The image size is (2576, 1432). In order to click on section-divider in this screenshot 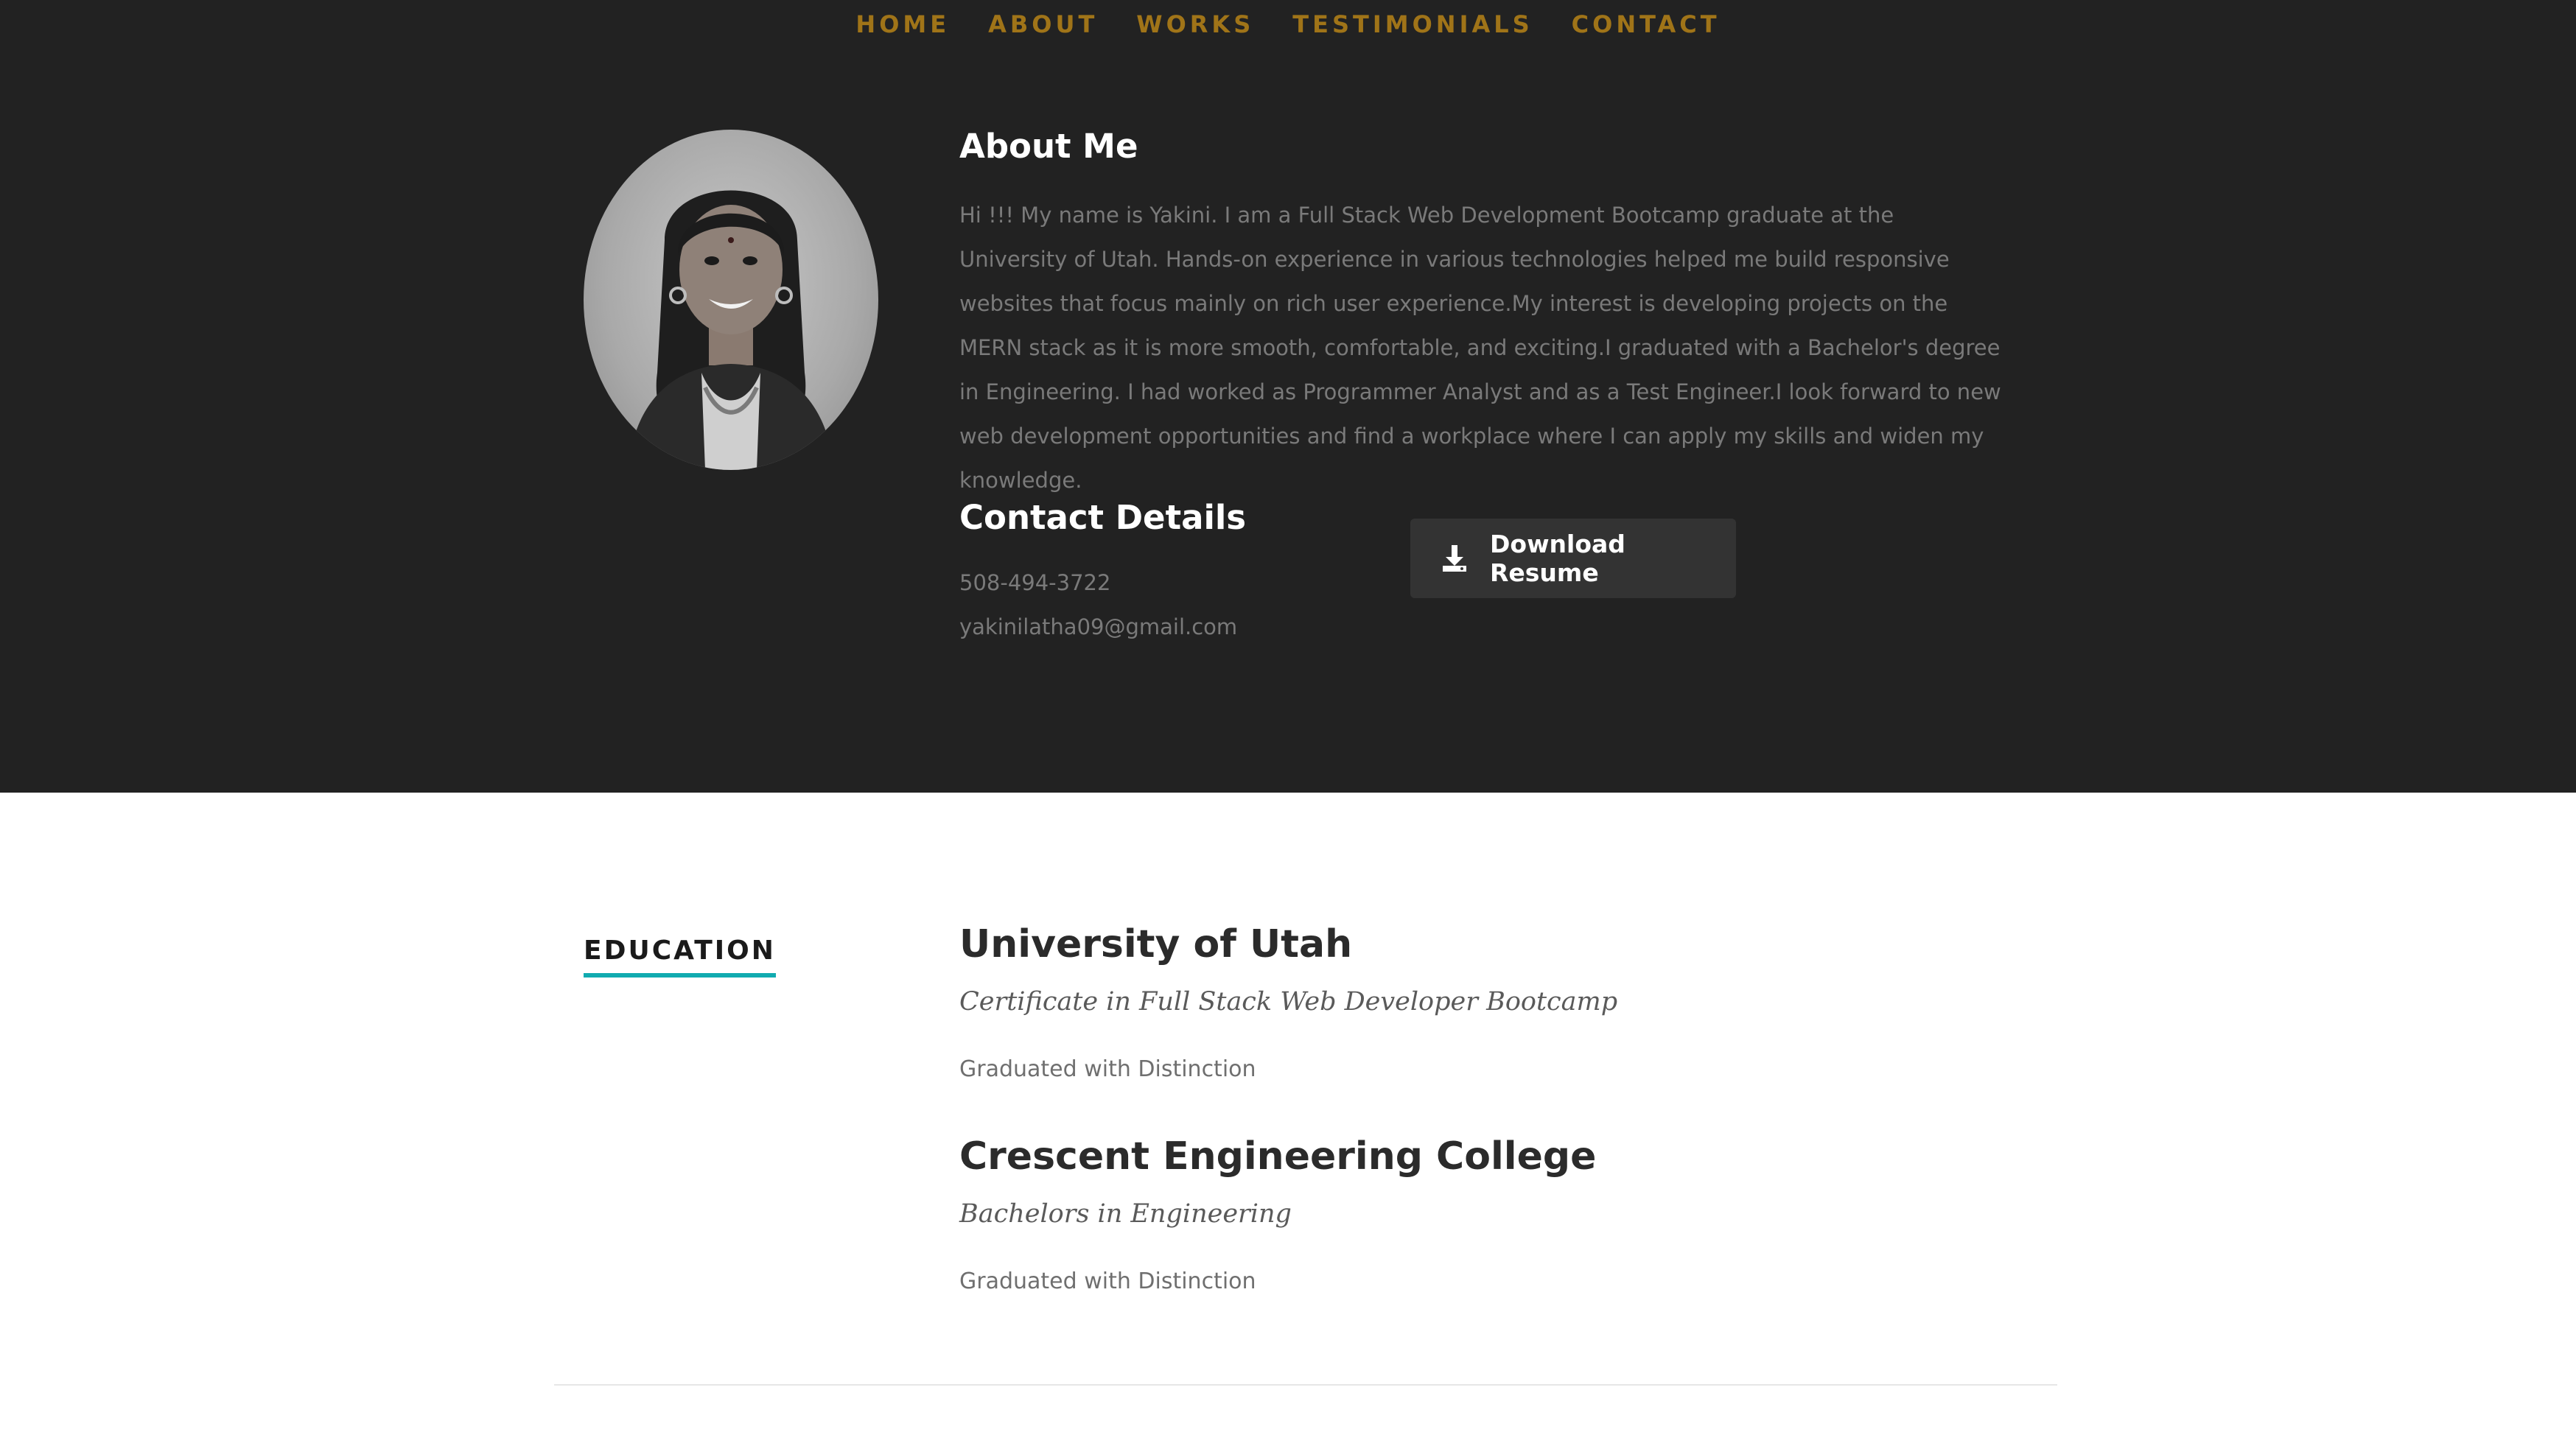, I will do `click(1305, 1385)`.